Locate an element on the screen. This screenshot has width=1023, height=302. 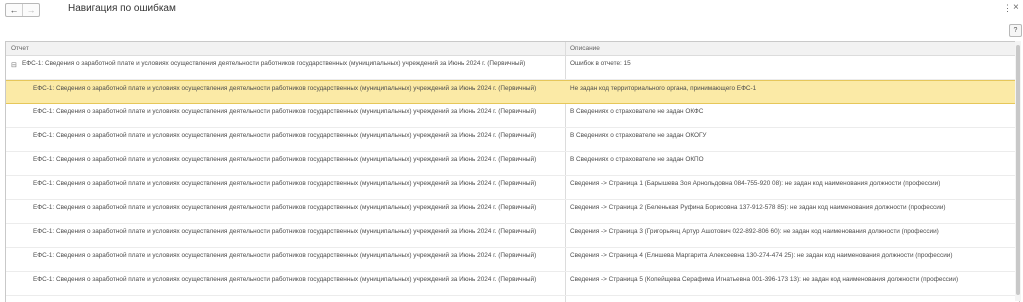
scrollbar-thumb is located at coordinates (1018, 170).